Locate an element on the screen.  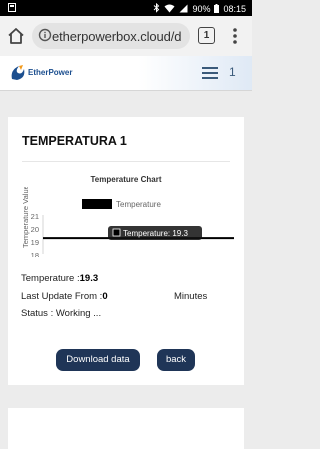
battery-icon is located at coordinates (217, 9).